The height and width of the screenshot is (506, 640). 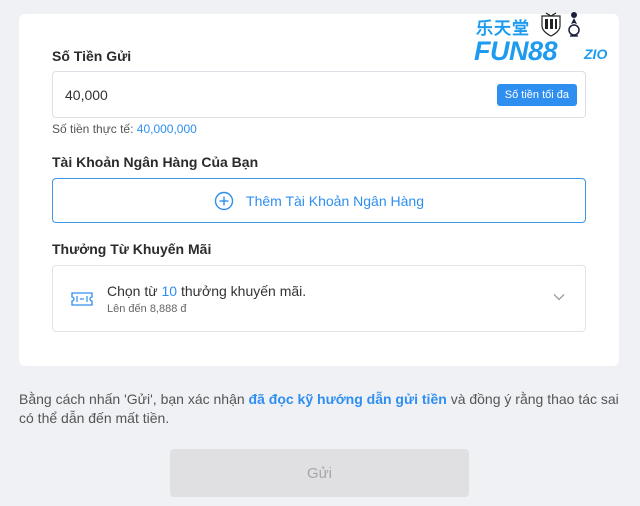 What do you see at coordinates (155, 162) in the screenshot?
I see `bank-label: Tài Khoản Ngân Hàng Của Bạn` at bounding box center [155, 162].